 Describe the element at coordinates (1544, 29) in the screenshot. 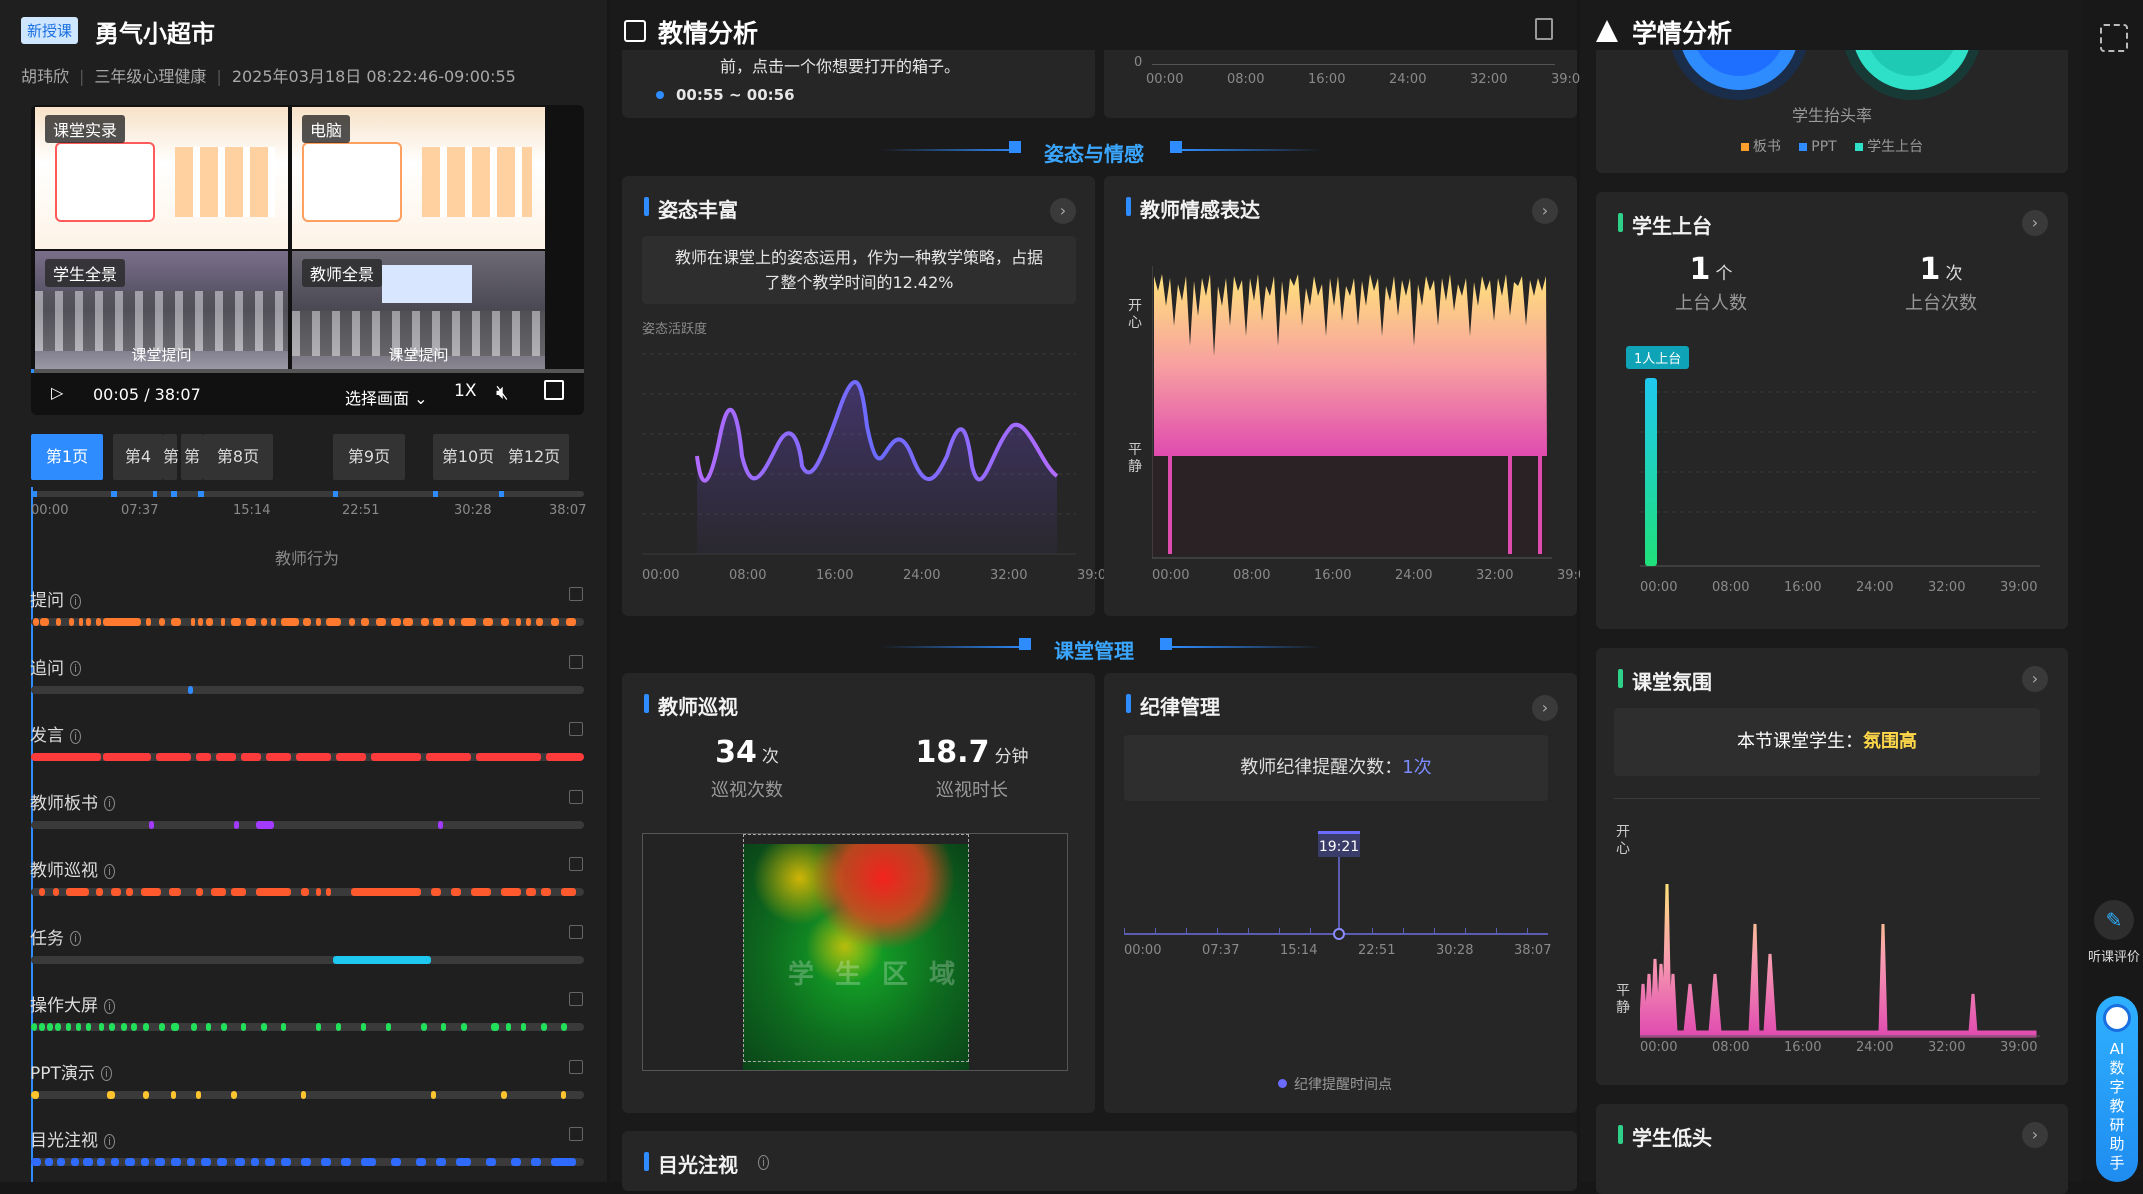

I see `layout-toggle-icon` at that location.